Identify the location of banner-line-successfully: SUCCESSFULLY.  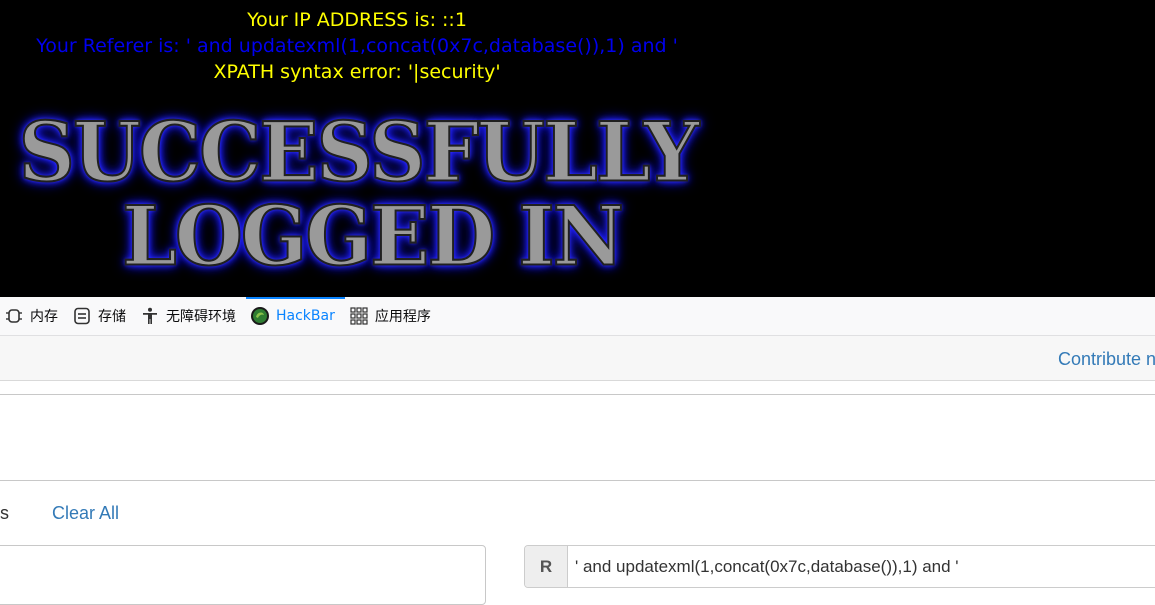
(359, 152).